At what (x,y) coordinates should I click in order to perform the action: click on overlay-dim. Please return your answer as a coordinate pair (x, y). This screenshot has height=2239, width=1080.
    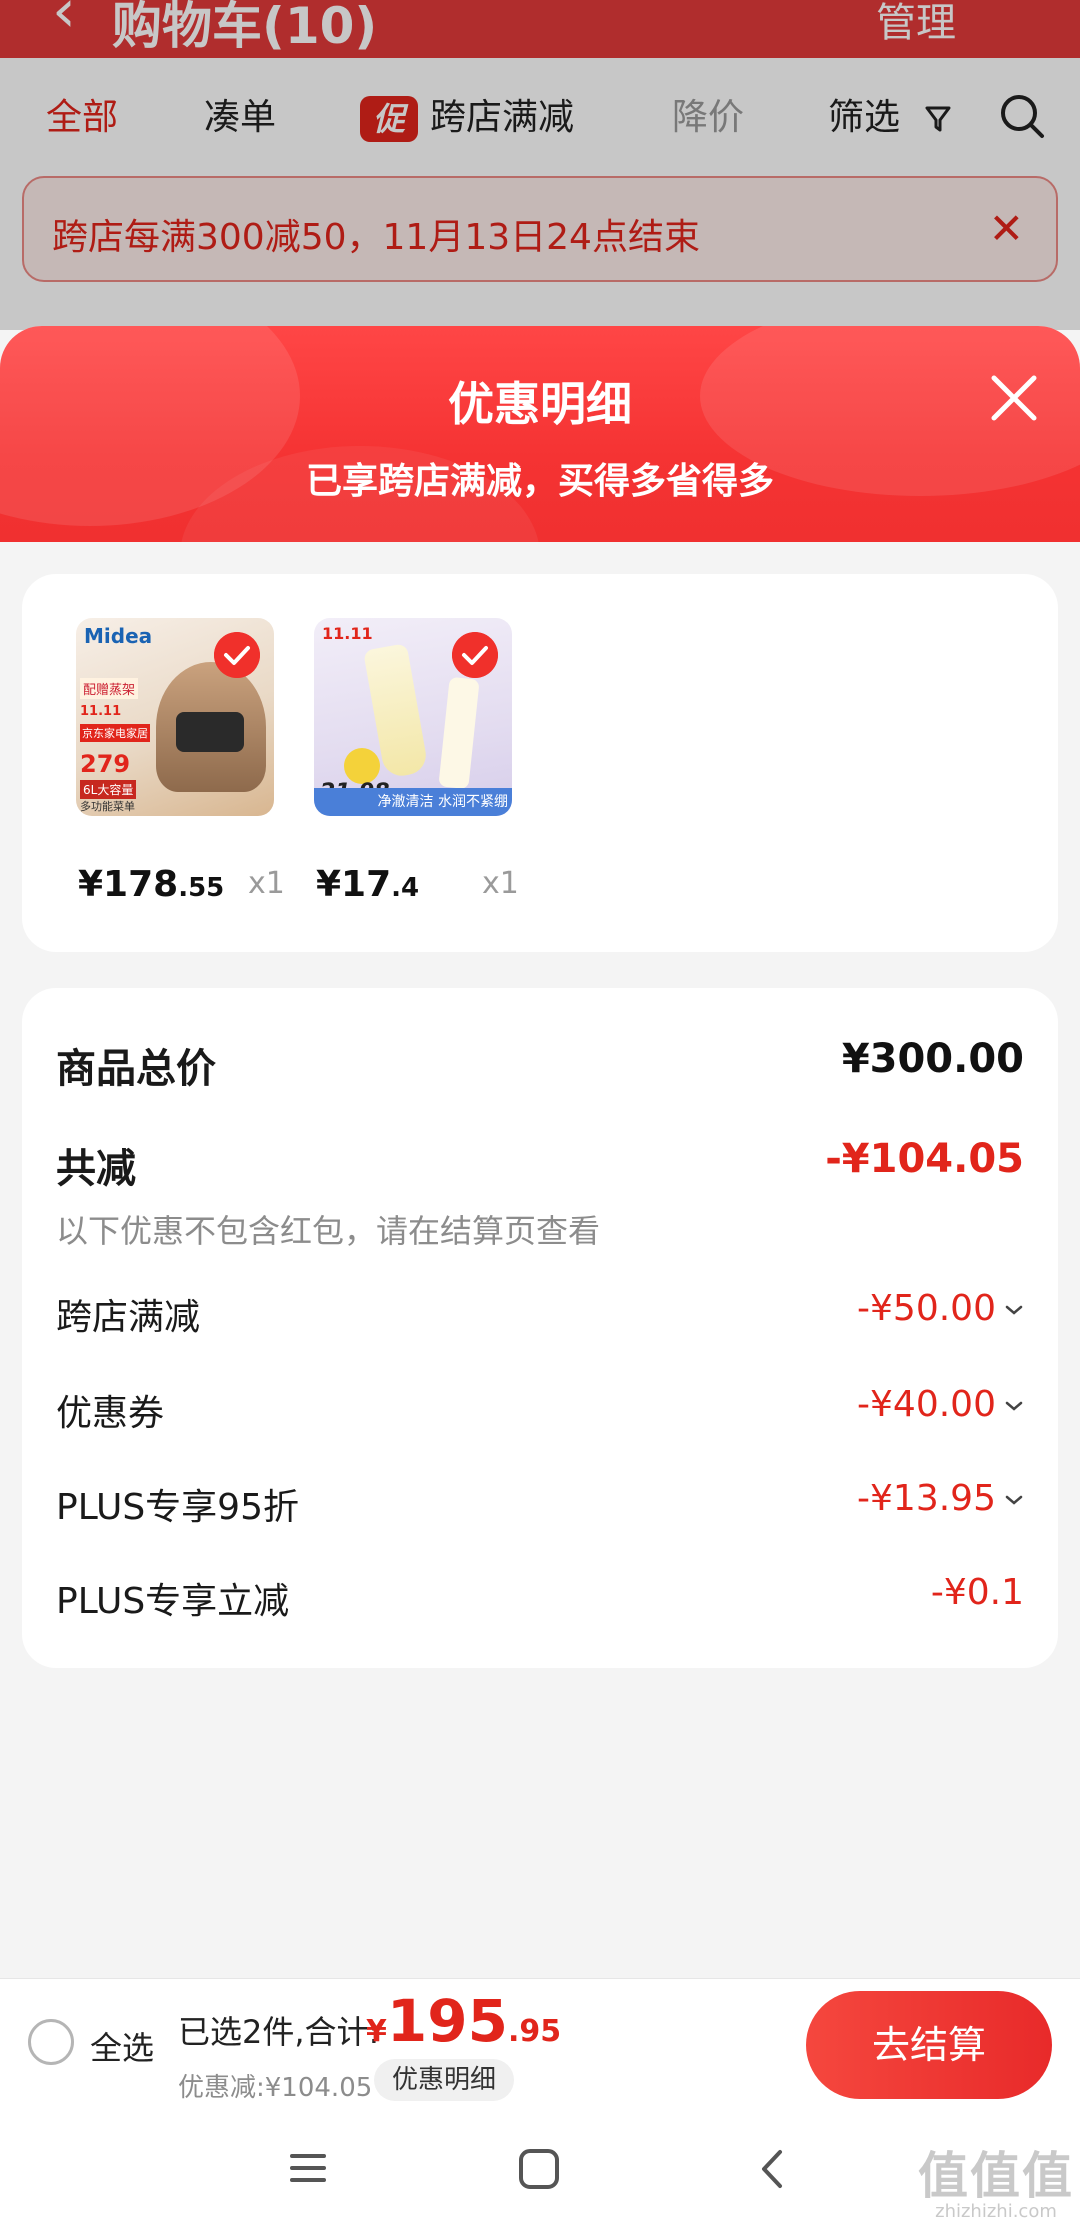
    Looking at the image, I should click on (540, 165).